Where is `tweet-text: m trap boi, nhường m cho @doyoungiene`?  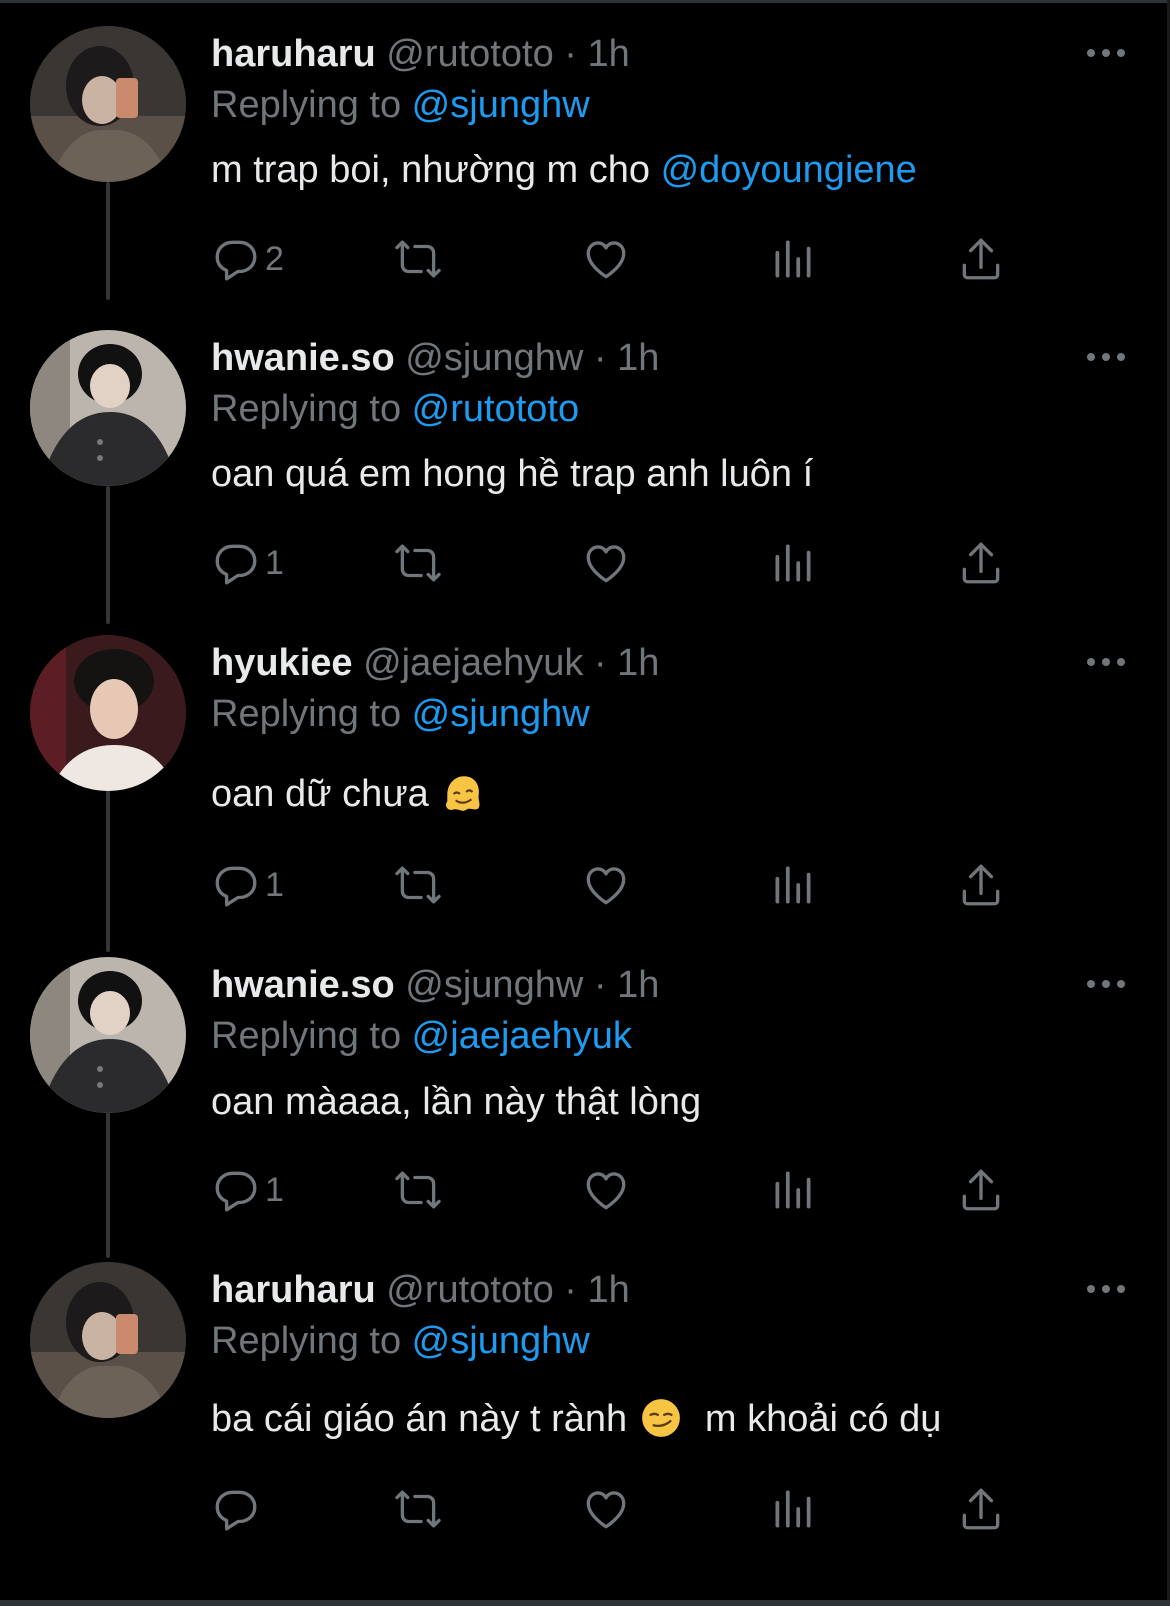
tweet-text: m trap boi, nhường m cho @doyoungiene is located at coordinates (564, 170).